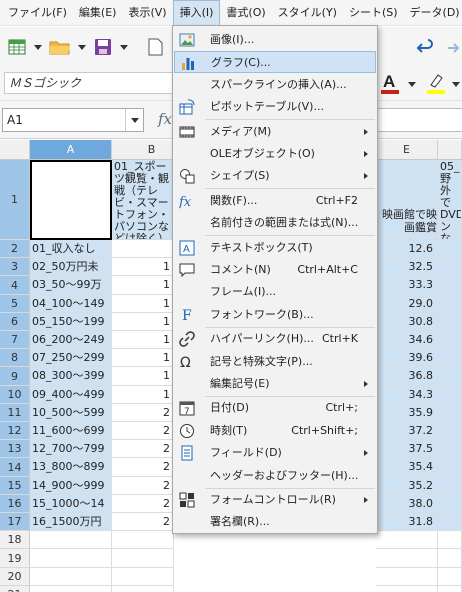 The width and height of the screenshot is (462, 592). Describe the element at coordinates (407, 449) in the screenshot. I see `table-cell: 37.5` at that location.